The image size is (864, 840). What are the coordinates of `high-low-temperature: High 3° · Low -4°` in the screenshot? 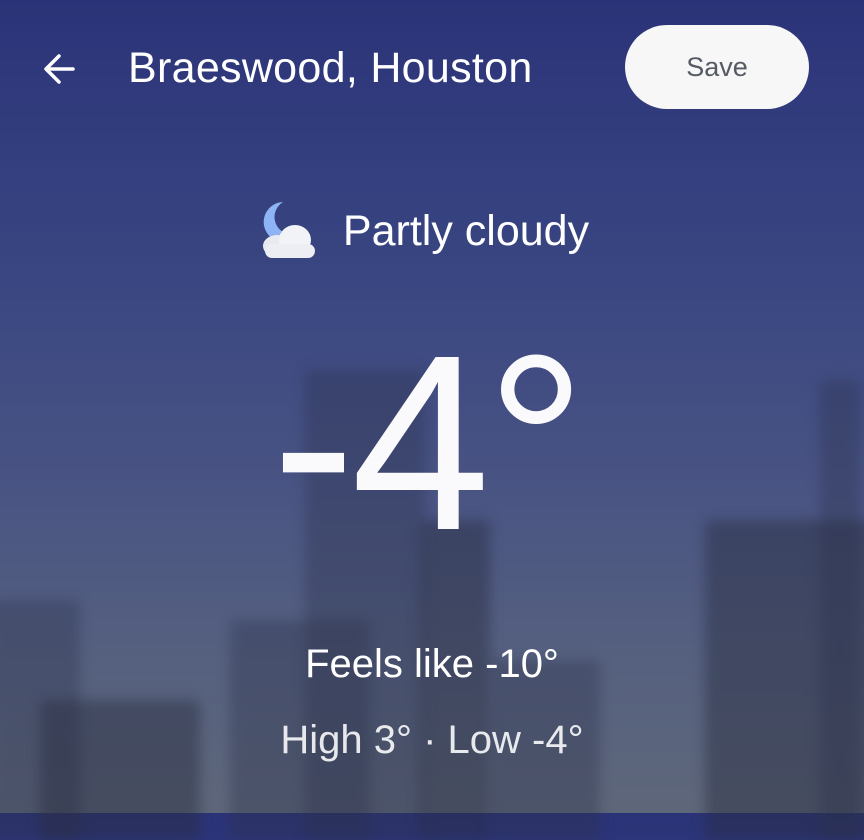 It's located at (432, 740).